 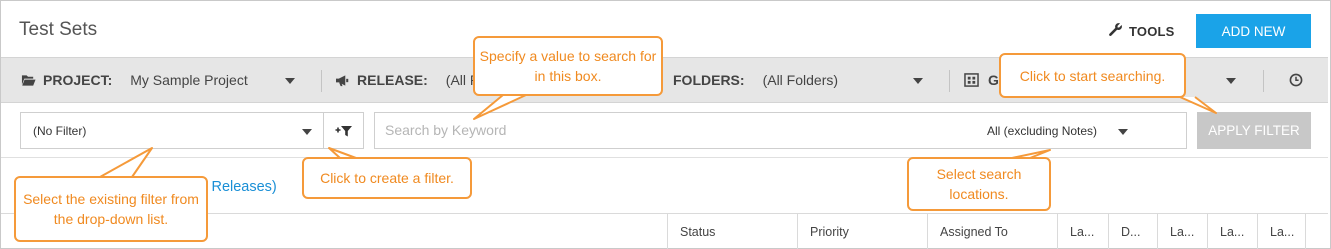 What do you see at coordinates (1115, 31) in the screenshot?
I see `wrench-icon` at bounding box center [1115, 31].